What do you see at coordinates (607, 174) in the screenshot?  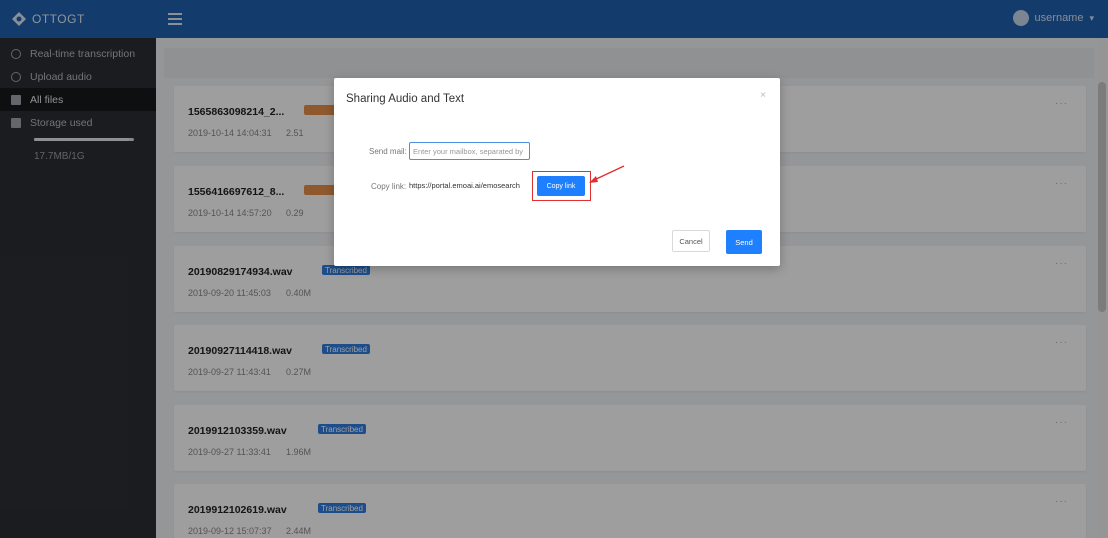 I see `annotation-arrow-icon` at bounding box center [607, 174].